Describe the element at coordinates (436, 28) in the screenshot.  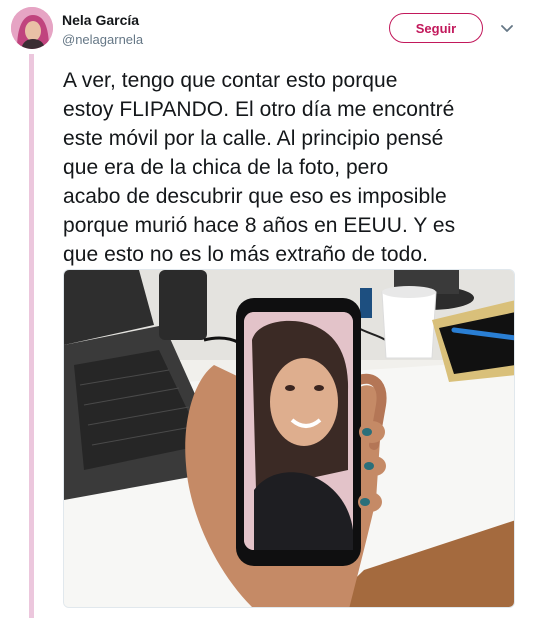
I see `follow-button: Seguir` at that location.